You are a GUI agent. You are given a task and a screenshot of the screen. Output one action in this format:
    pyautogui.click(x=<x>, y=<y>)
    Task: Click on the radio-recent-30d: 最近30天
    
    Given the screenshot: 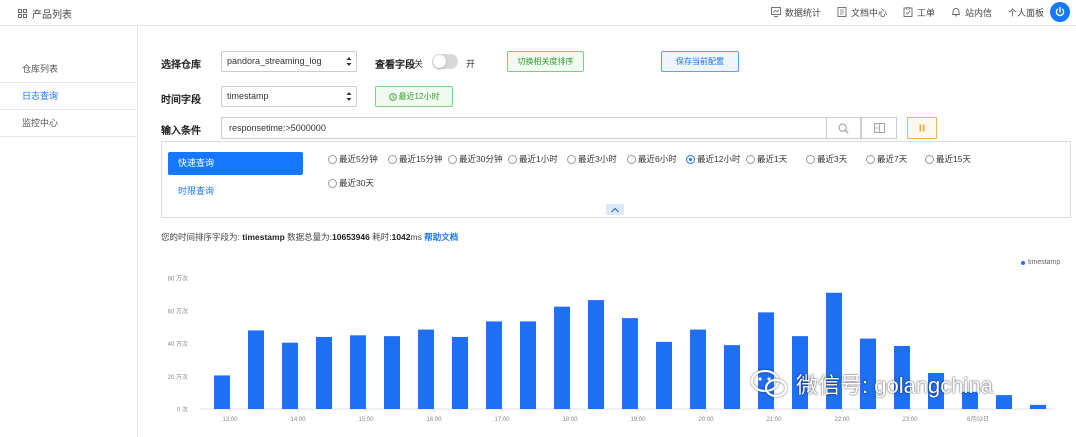 What is the action you would take?
    pyautogui.click(x=351, y=183)
    